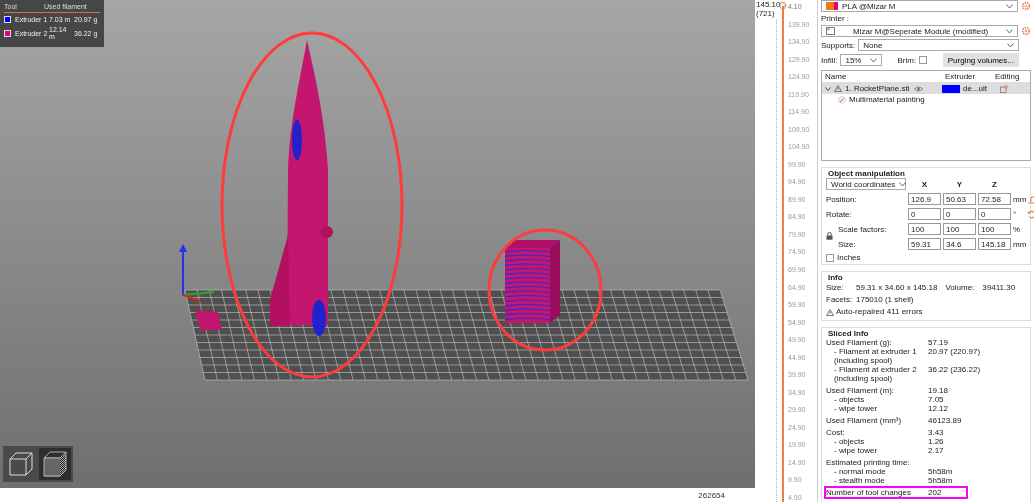 Image resolution: width=1034 pixels, height=502 pixels. What do you see at coordinates (926, 88) in the screenshot?
I see `object-row: 1. RocketPlane.stl de...ult` at bounding box center [926, 88].